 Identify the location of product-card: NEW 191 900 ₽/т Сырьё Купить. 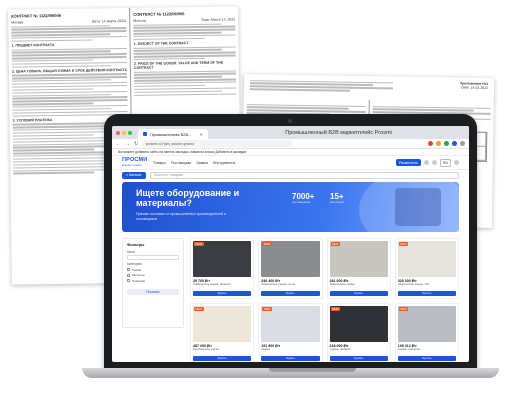
(290, 332).